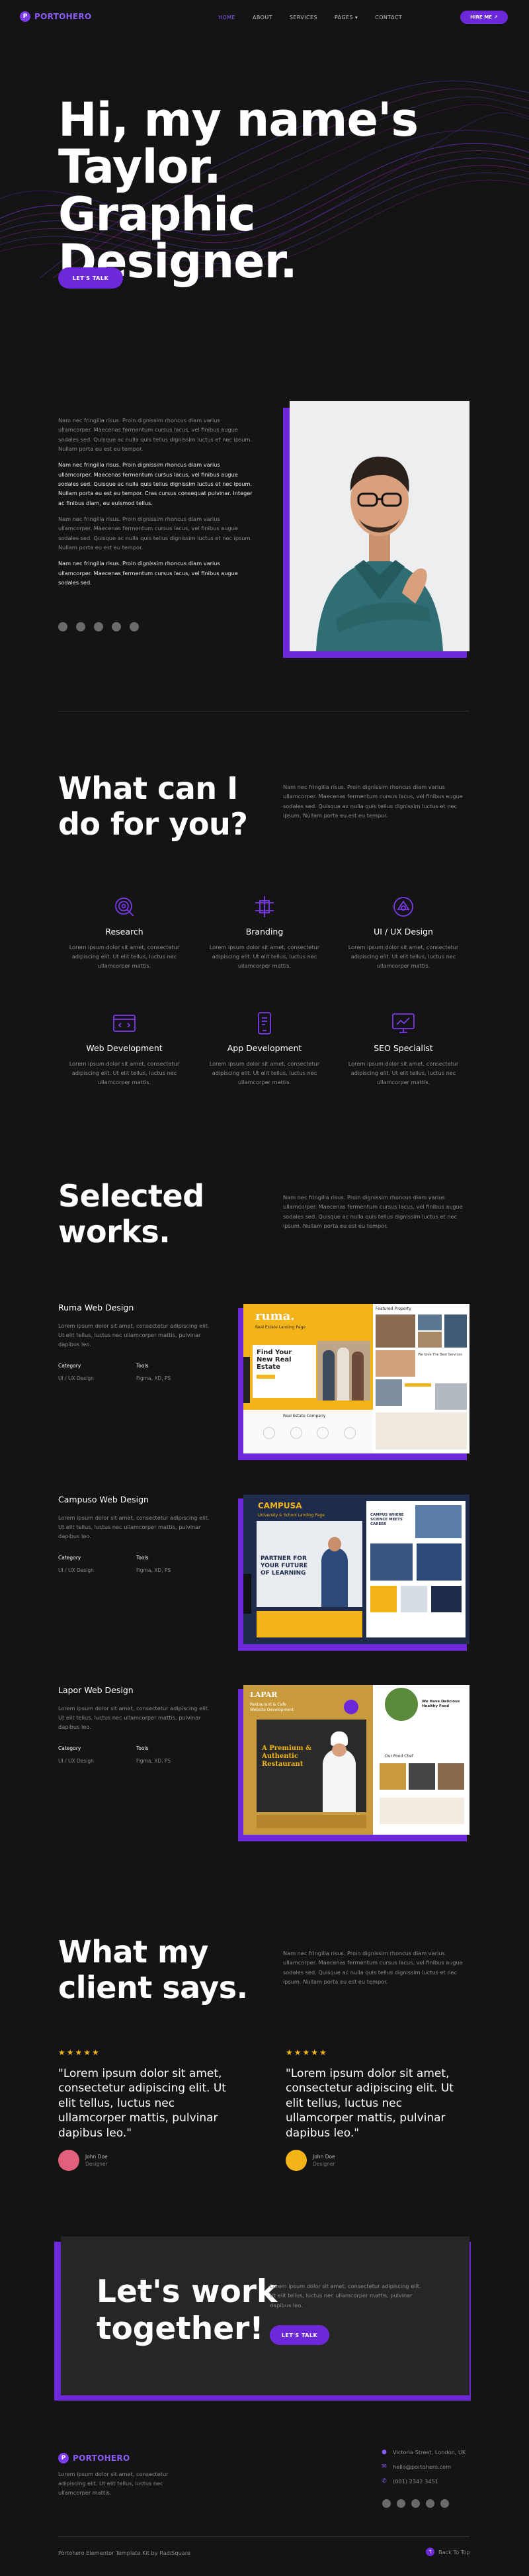 Image resolution: width=529 pixels, height=2576 pixels. Describe the element at coordinates (399, 1756) in the screenshot. I see `mock-side-sub: Our Food Chef` at that location.